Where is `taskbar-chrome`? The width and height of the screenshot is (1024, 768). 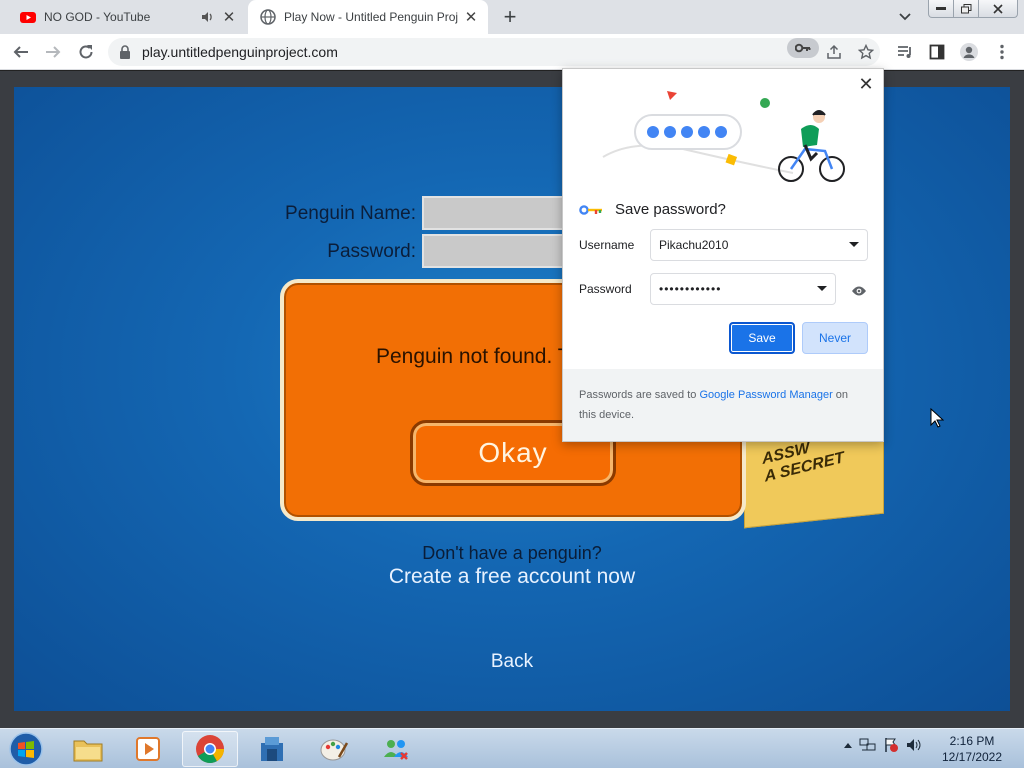
taskbar-chrome is located at coordinates (210, 749).